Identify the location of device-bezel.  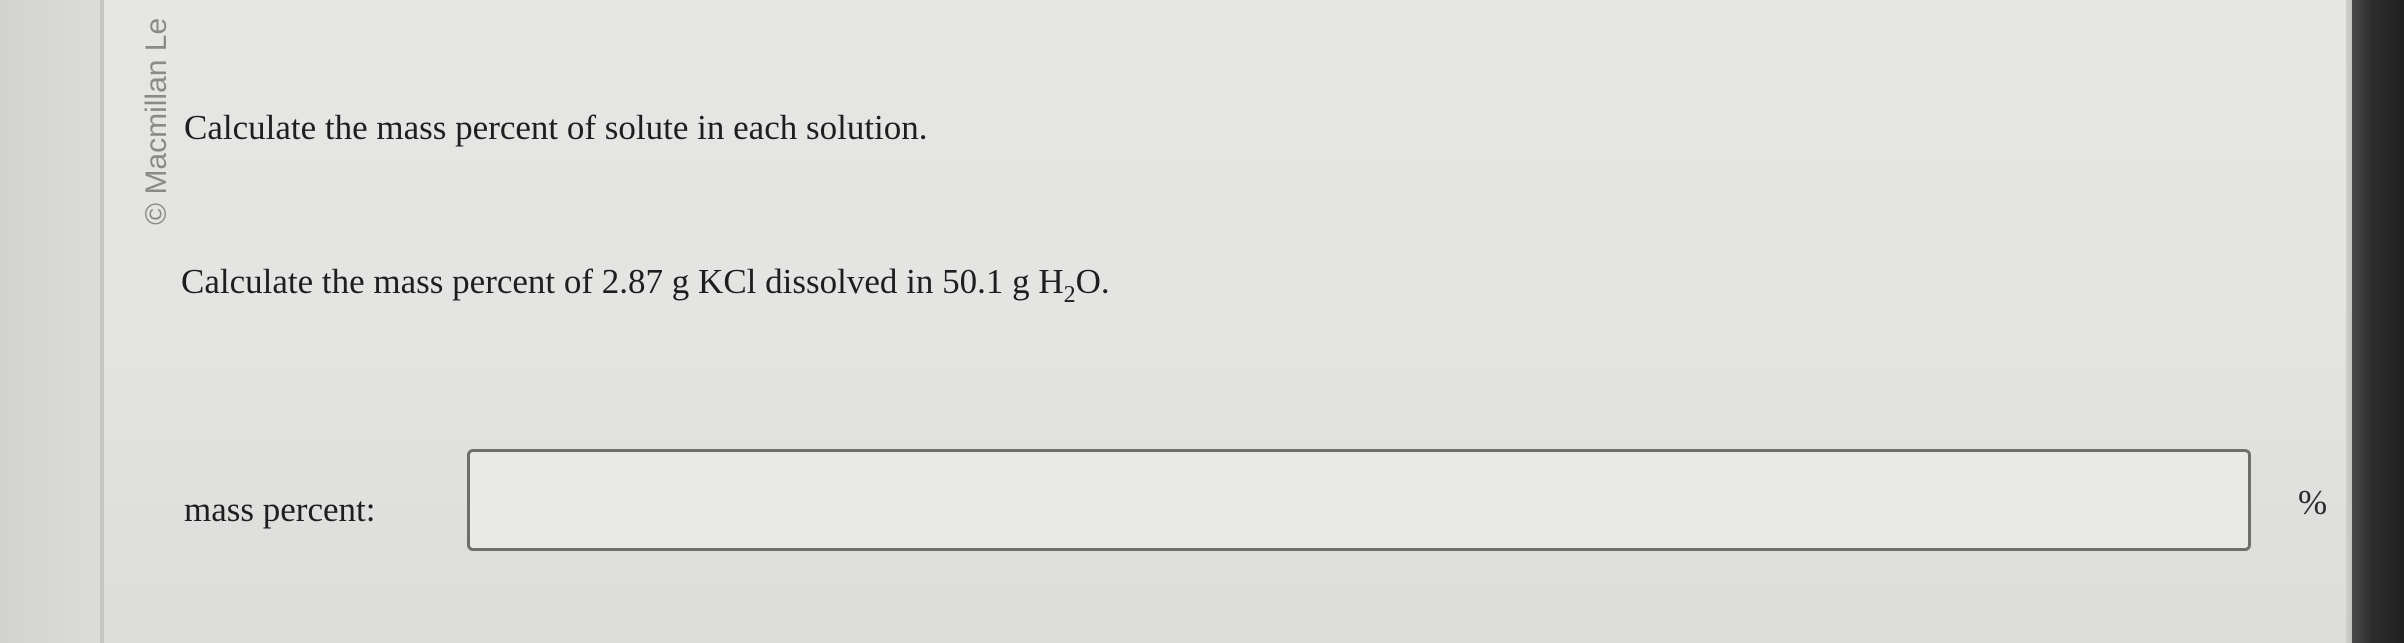
(2378, 321).